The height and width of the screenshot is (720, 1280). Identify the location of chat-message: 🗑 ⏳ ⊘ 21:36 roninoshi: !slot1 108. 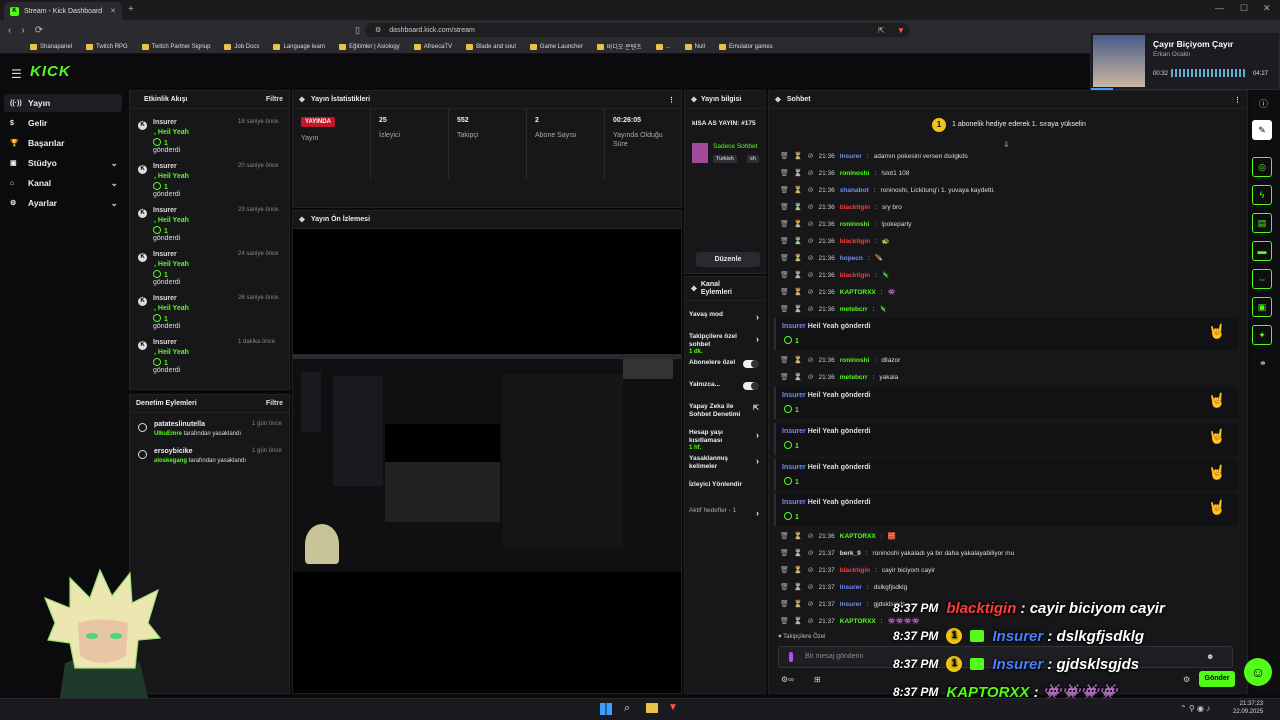
(844, 173).